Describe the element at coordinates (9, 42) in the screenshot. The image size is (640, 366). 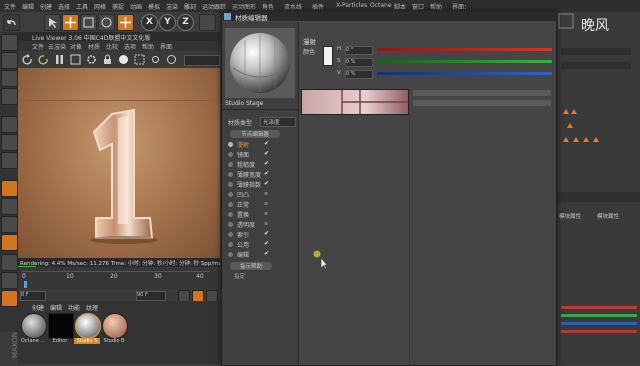
I see `make-editable-button` at that location.